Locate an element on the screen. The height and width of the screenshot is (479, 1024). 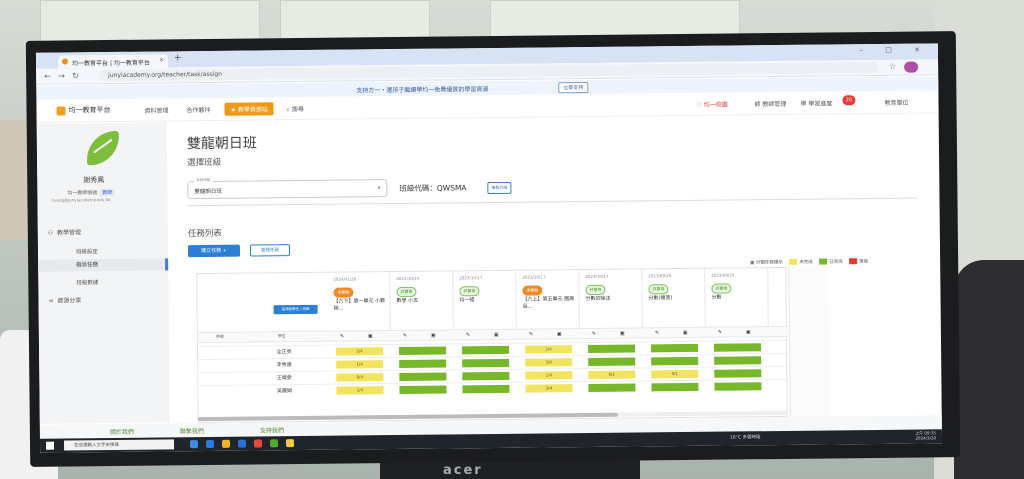
sidebar-section-teaching: ⚇ 教學管理 is located at coordinates (64, 231).